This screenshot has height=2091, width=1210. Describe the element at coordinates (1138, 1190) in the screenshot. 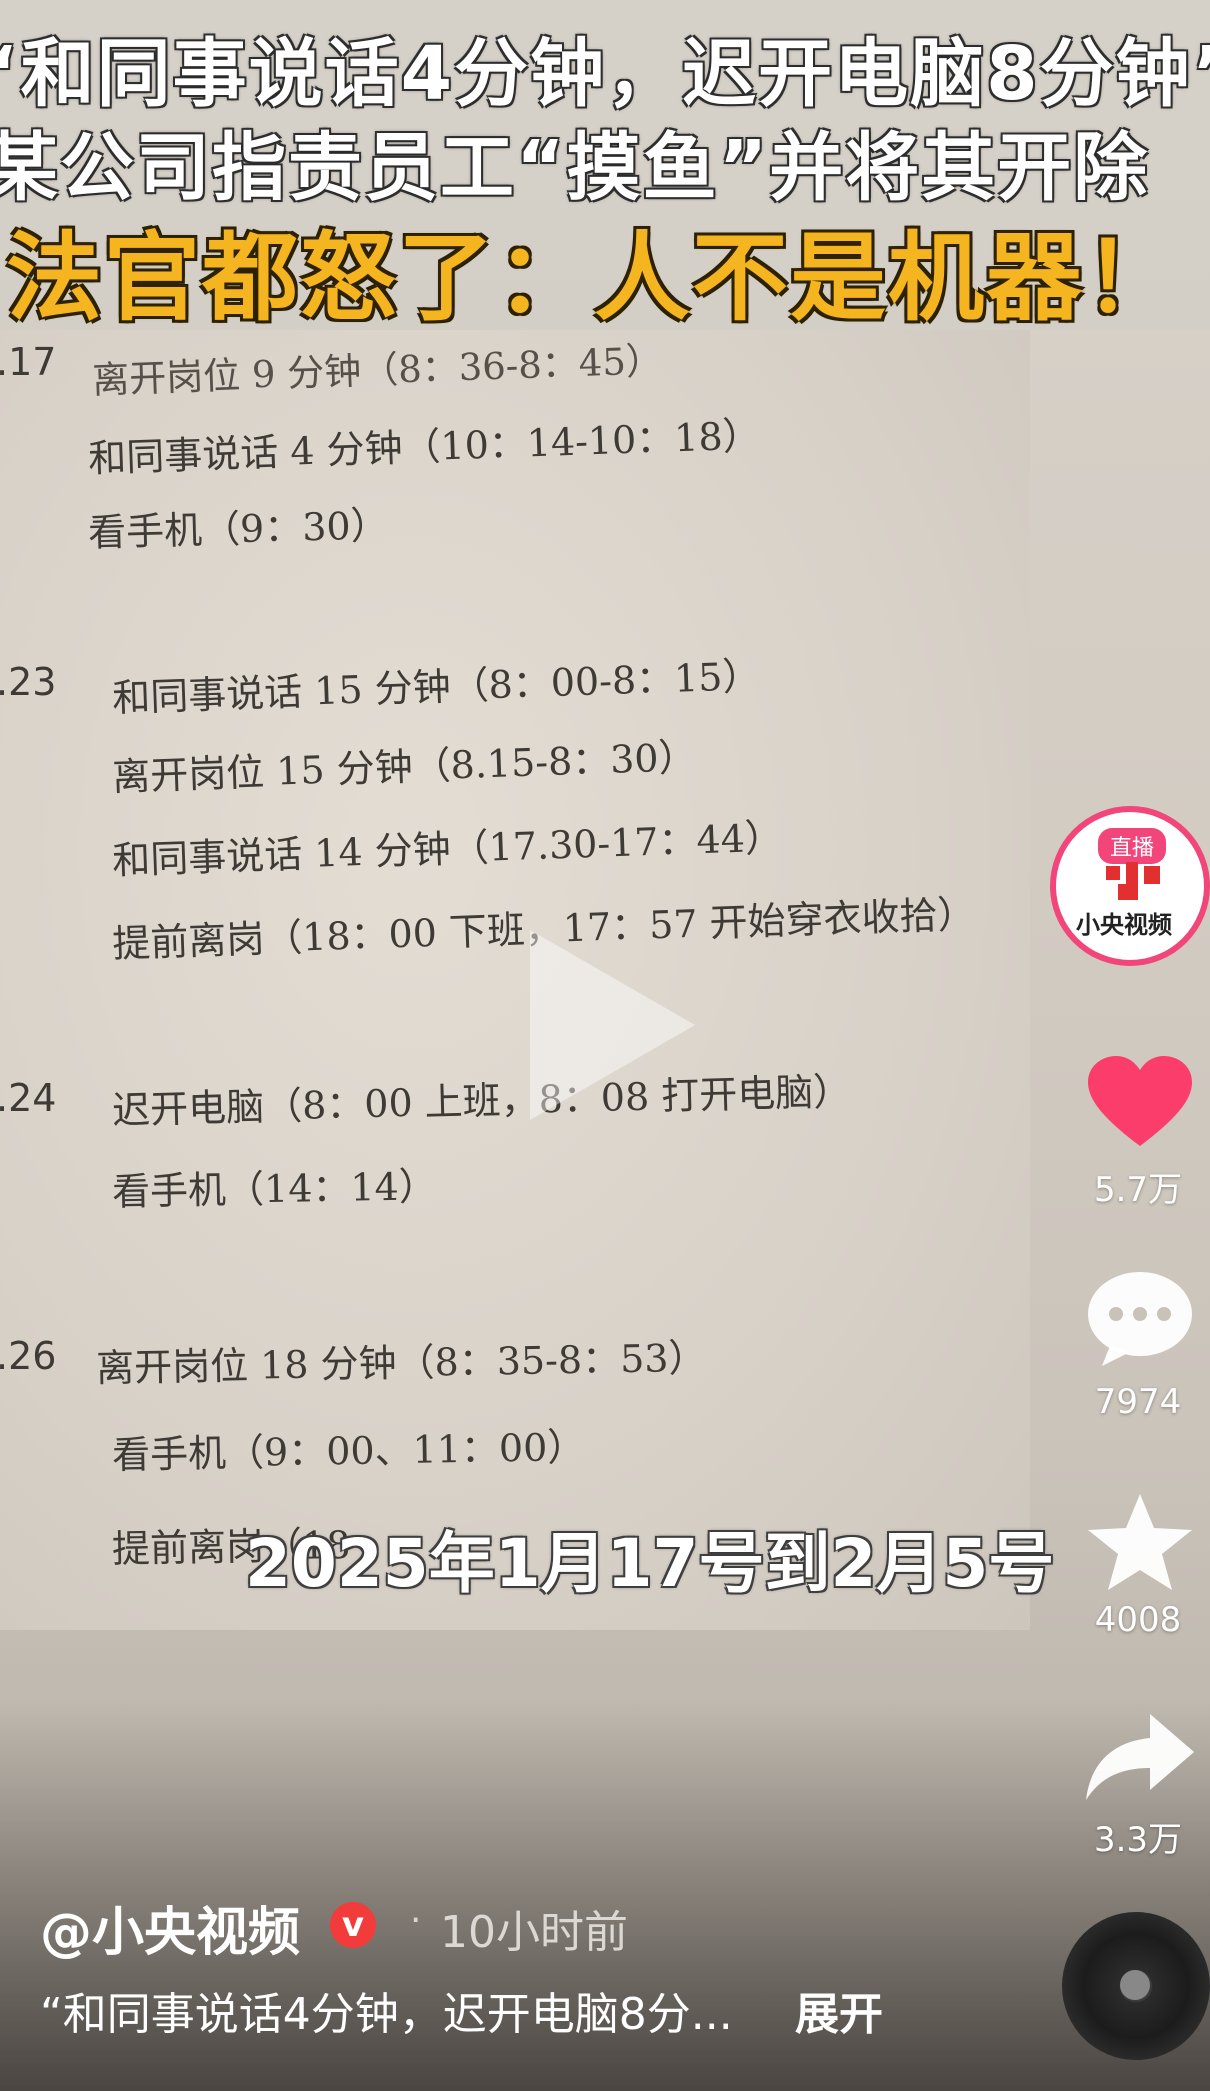

I see `like-count: 5.7万` at that location.